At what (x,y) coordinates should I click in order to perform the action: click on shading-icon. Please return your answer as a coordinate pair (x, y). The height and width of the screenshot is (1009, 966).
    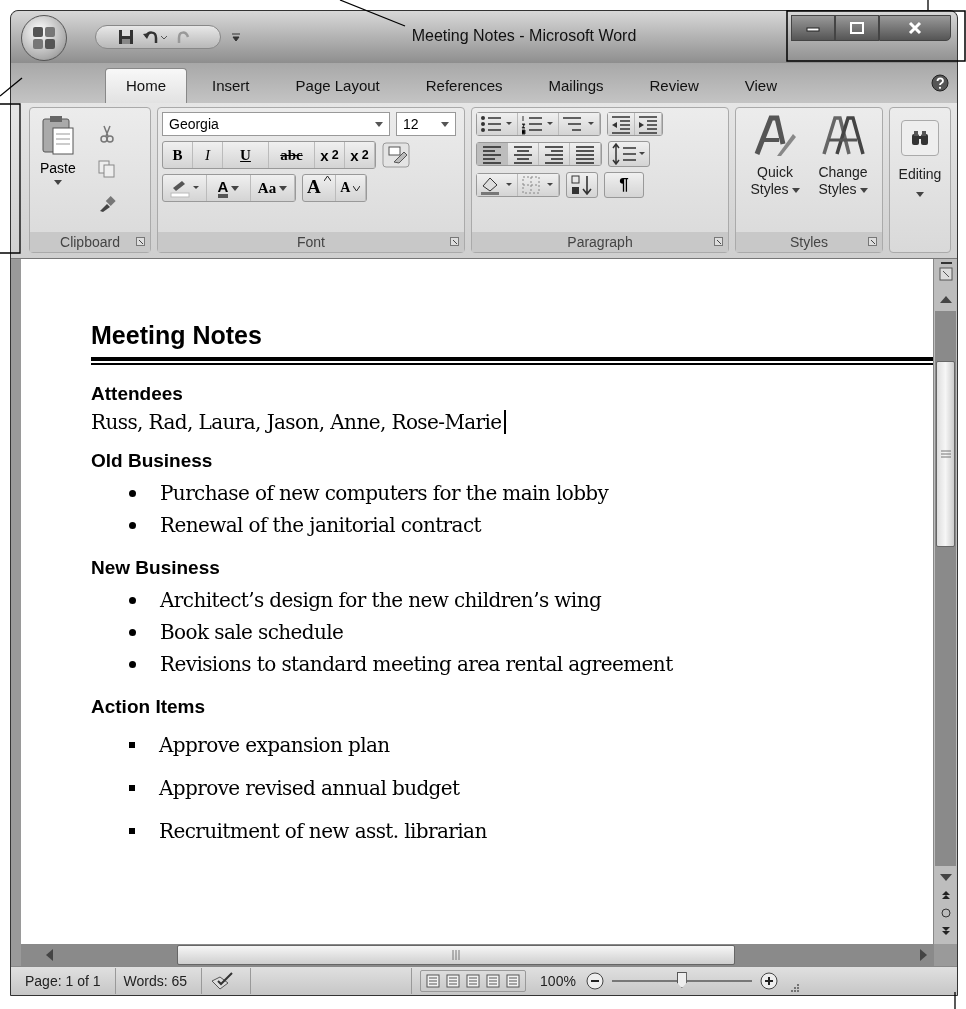
    Looking at the image, I should click on (497, 185).